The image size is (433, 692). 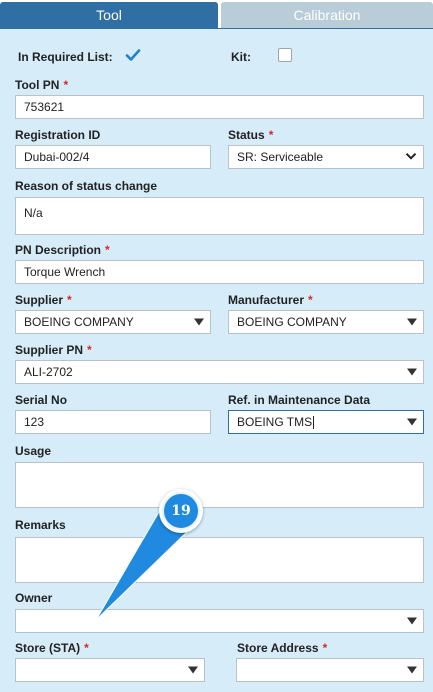 What do you see at coordinates (219, 372) in the screenshot?
I see `supplier-pn-select: ALI-2702` at bounding box center [219, 372].